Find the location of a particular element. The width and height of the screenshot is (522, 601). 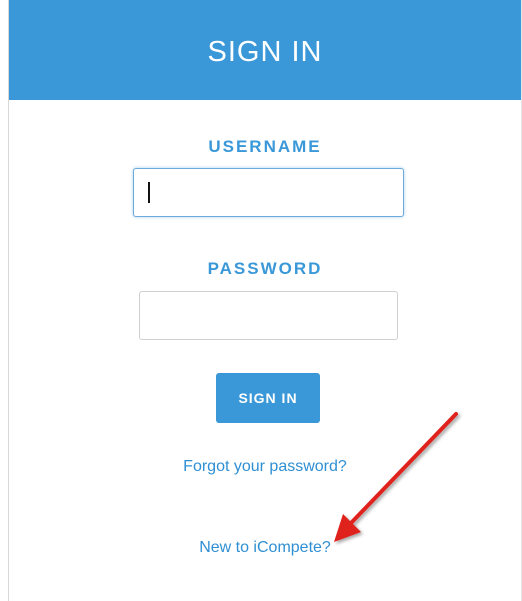

new-user-link: New to iCompete? is located at coordinates (265, 548).